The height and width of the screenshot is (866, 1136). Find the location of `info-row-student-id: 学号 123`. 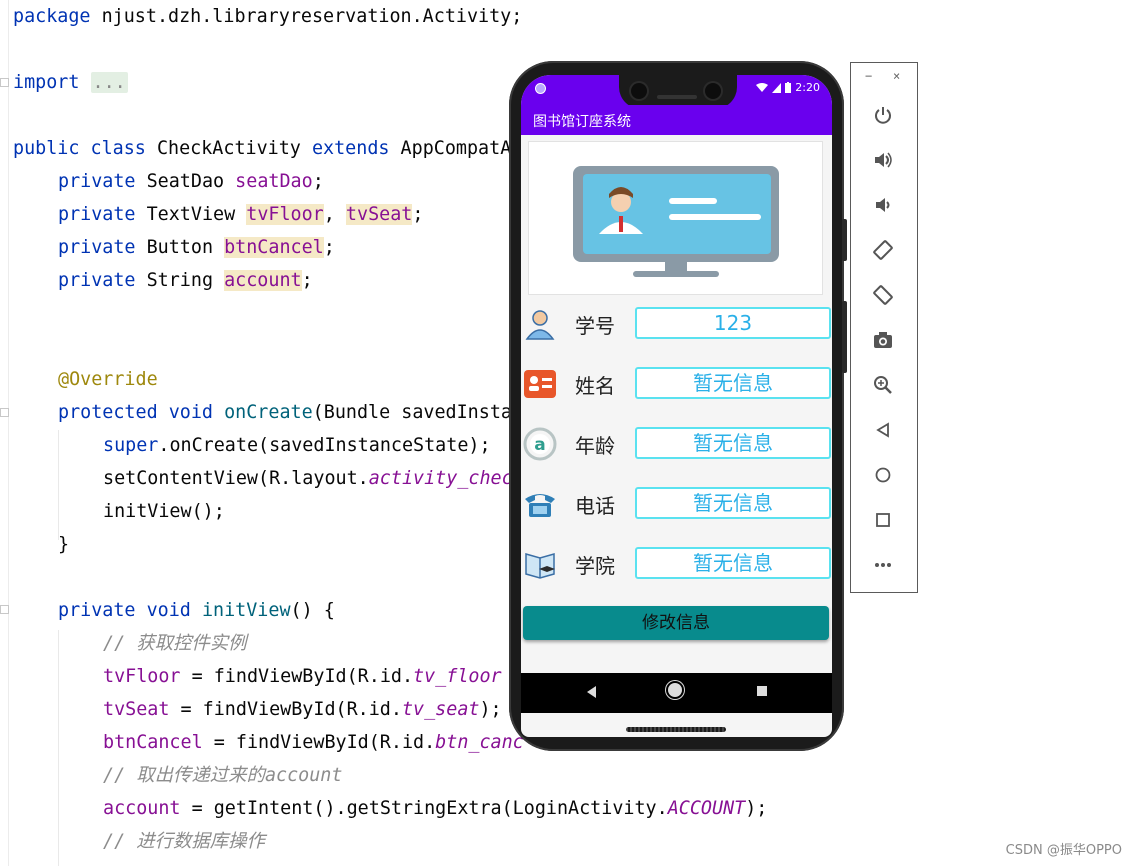

info-row-student-id: 学号 123 is located at coordinates (676, 325).